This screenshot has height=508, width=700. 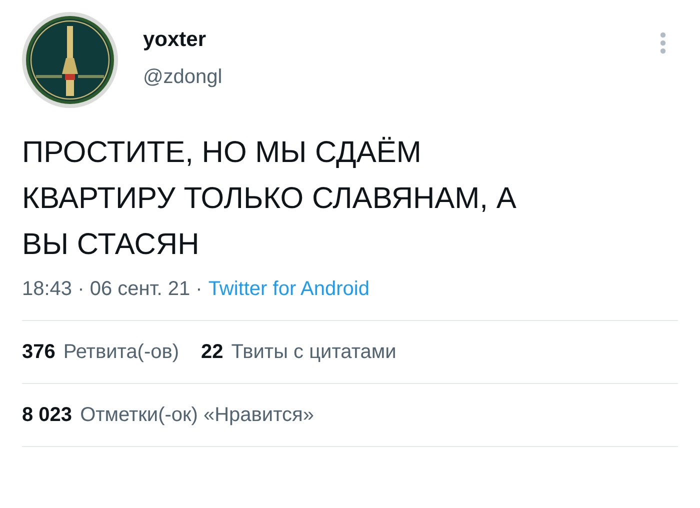 What do you see at coordinates (112, 289) in the screenshot?
I see `tweet-timestamp: 18:43 · 06 сент. 21 ·` at bounding box center [112, 289].